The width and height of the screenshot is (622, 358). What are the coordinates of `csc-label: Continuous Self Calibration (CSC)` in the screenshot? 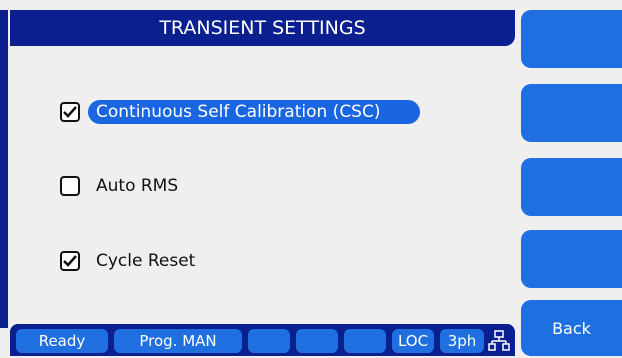 It's located at (254, 112).